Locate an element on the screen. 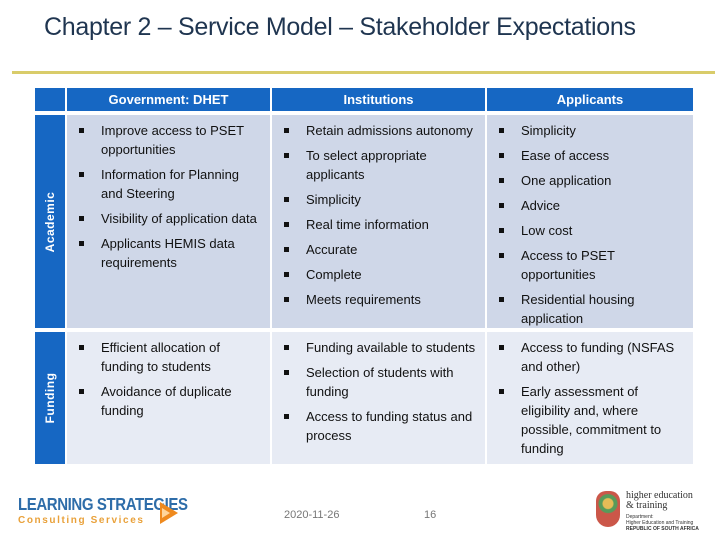 This screenshot has height=540, width=720. list-item-text: Avoidance of duplicate funding is located at coordinates (166, 401).